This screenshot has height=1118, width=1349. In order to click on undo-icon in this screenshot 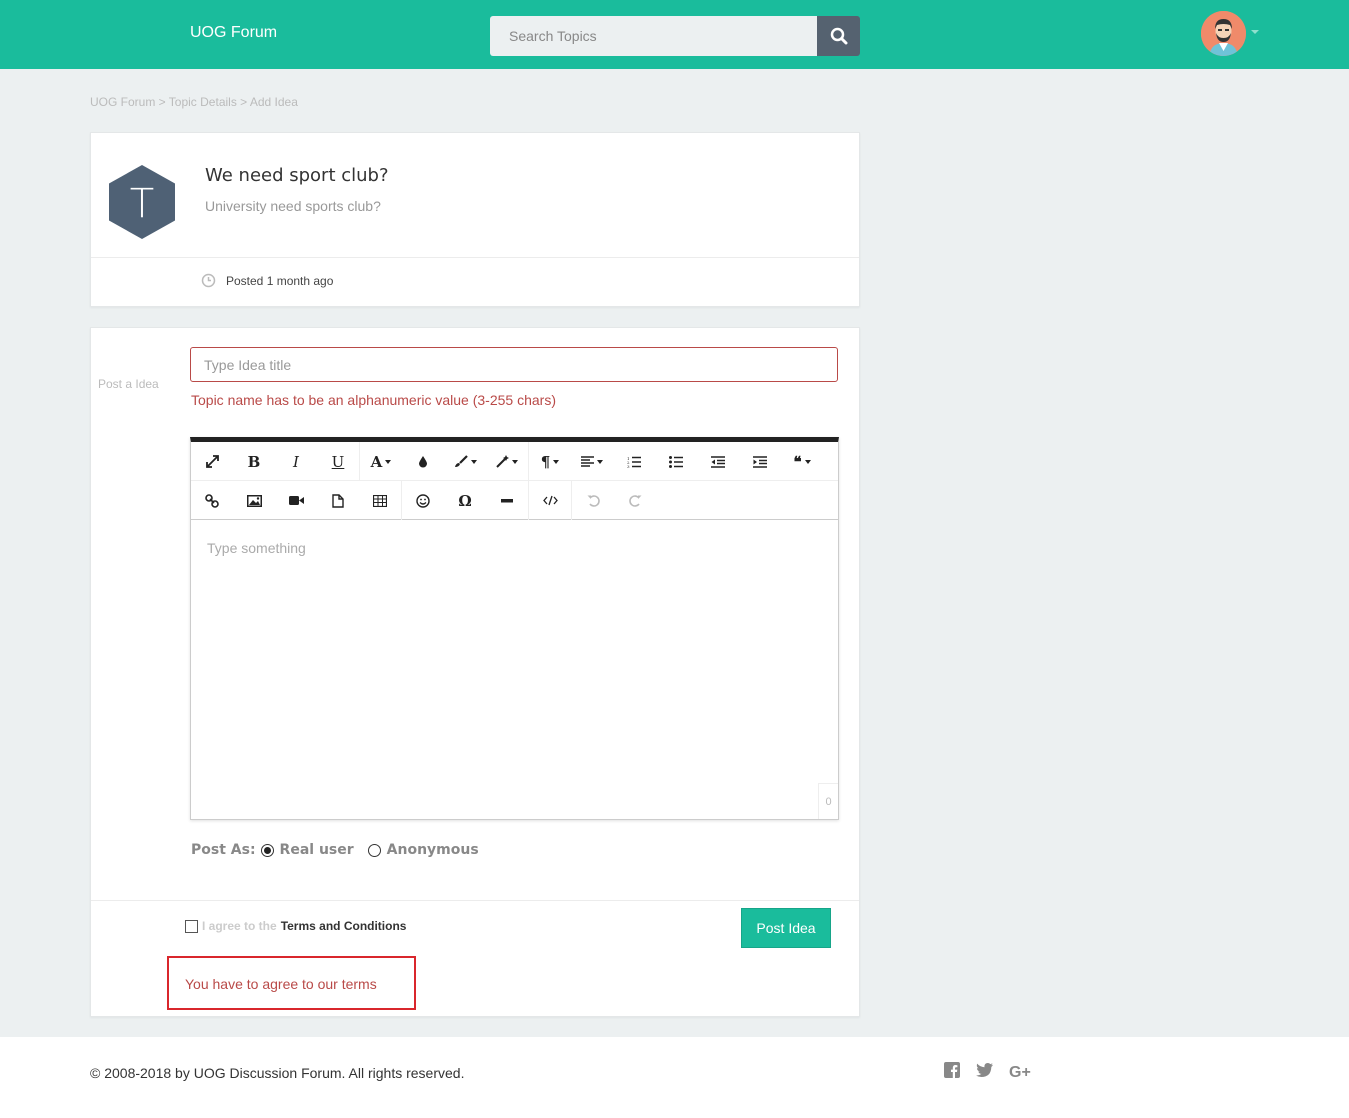, I will do `click(593, 501)`.